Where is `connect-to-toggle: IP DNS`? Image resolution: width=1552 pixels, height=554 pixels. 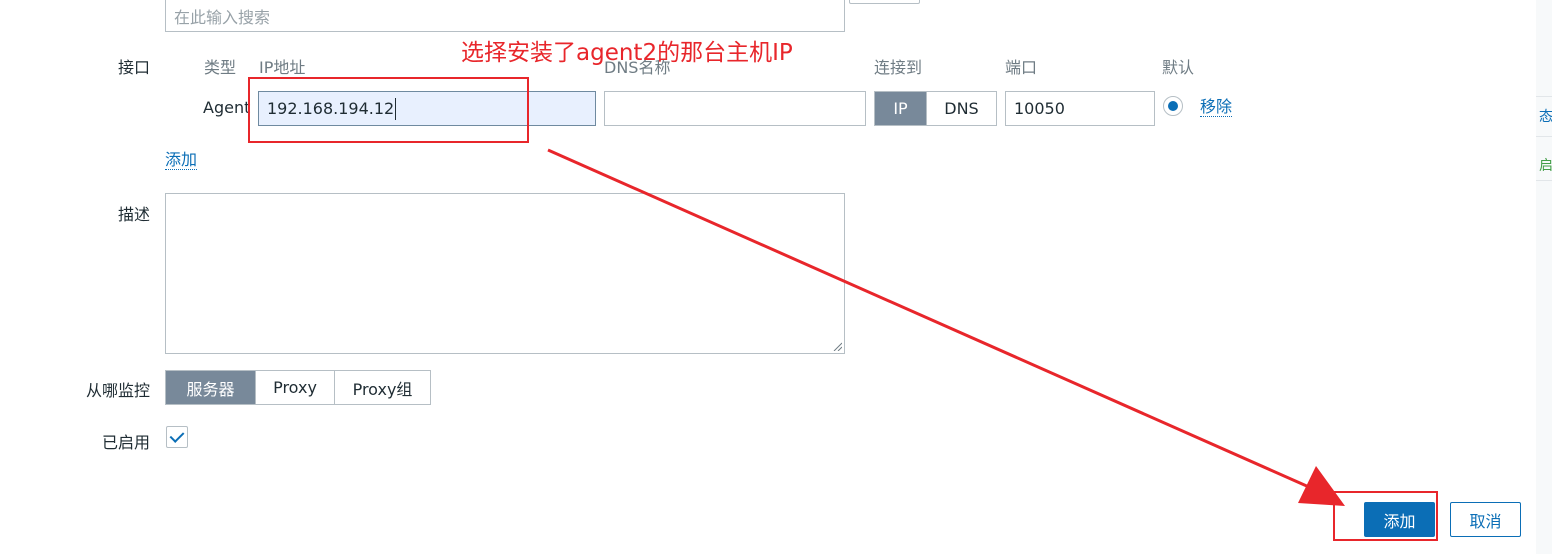
connect-to-toggle: IP DNS is located at coordinates (935, 108).